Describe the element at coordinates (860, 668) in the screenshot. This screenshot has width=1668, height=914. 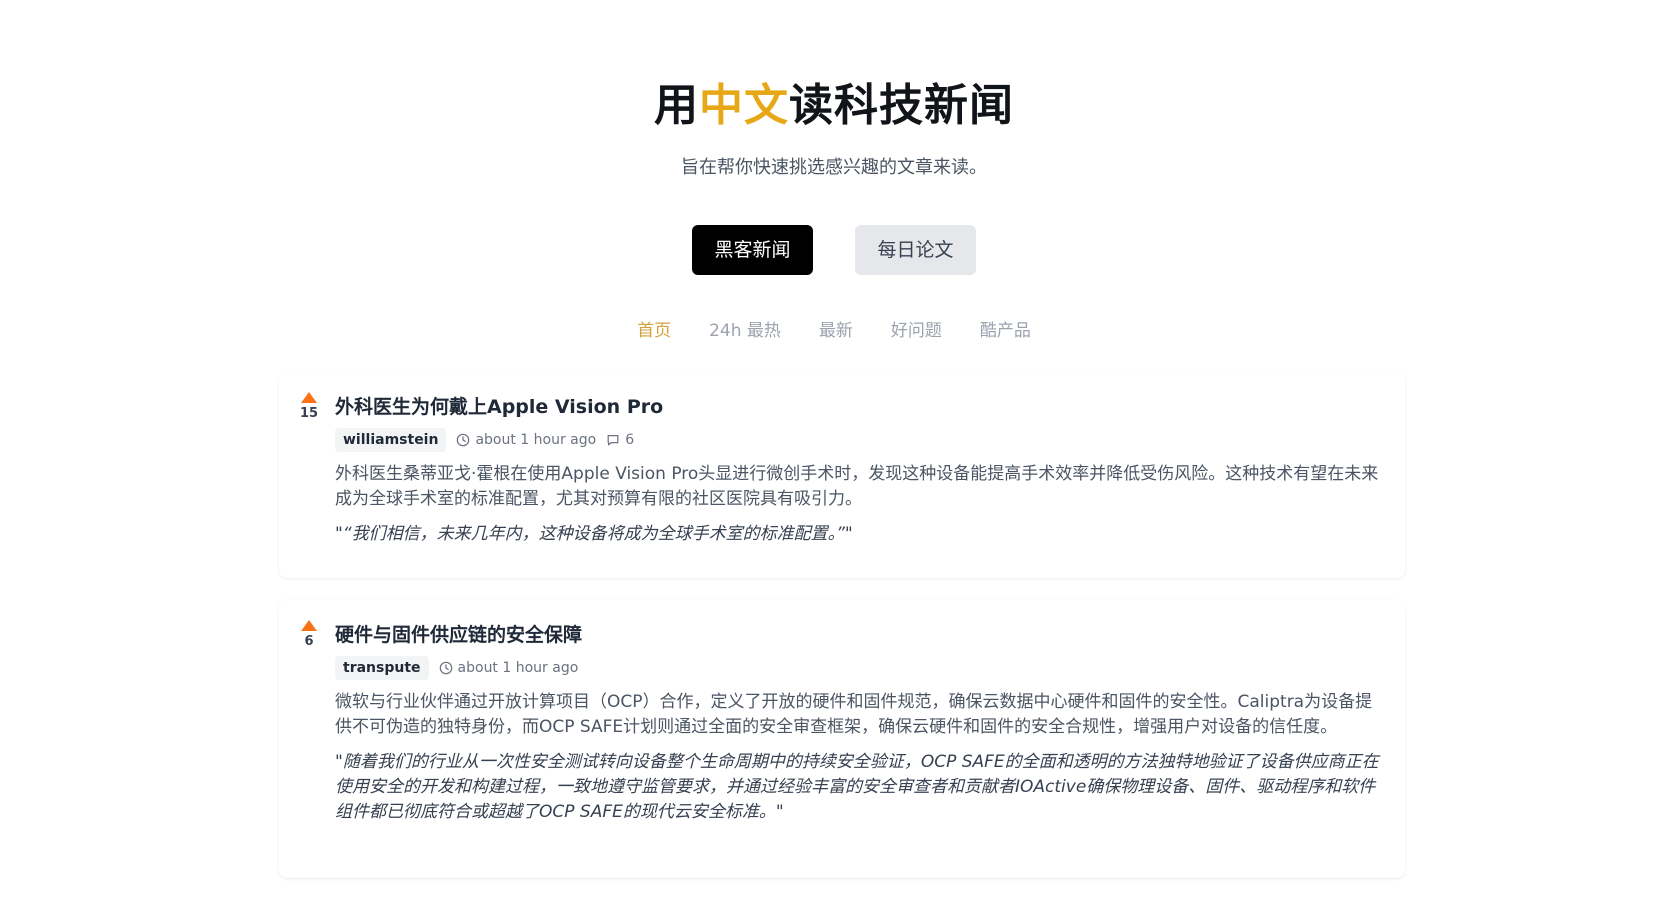
I see `post-meta: transpute about 1 hour ago` at that location.